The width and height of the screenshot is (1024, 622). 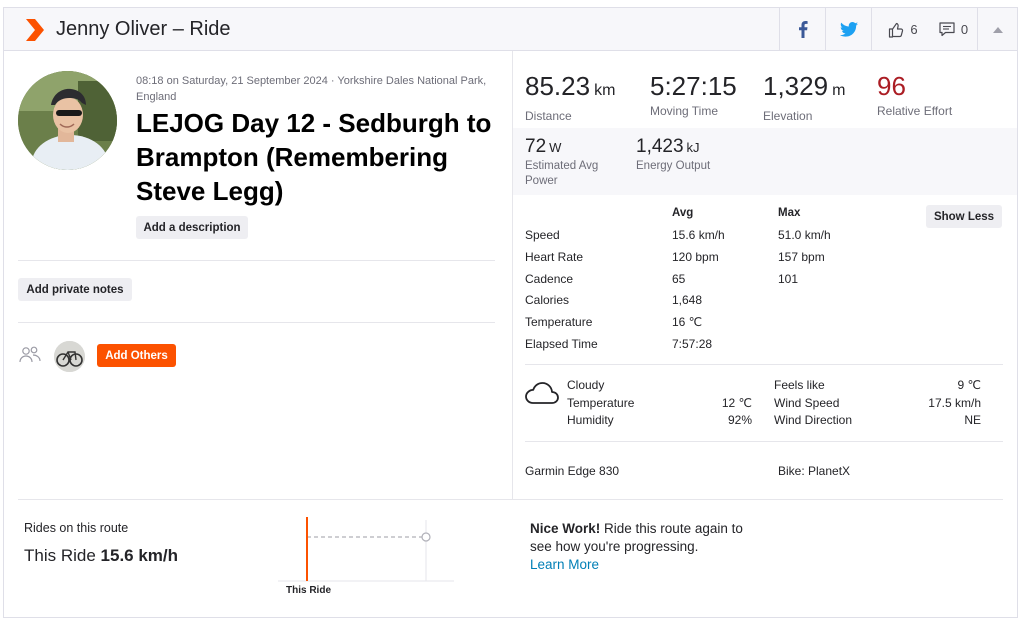 I want to click on feels-like-label: Feels like, so click(x=799, y=385).